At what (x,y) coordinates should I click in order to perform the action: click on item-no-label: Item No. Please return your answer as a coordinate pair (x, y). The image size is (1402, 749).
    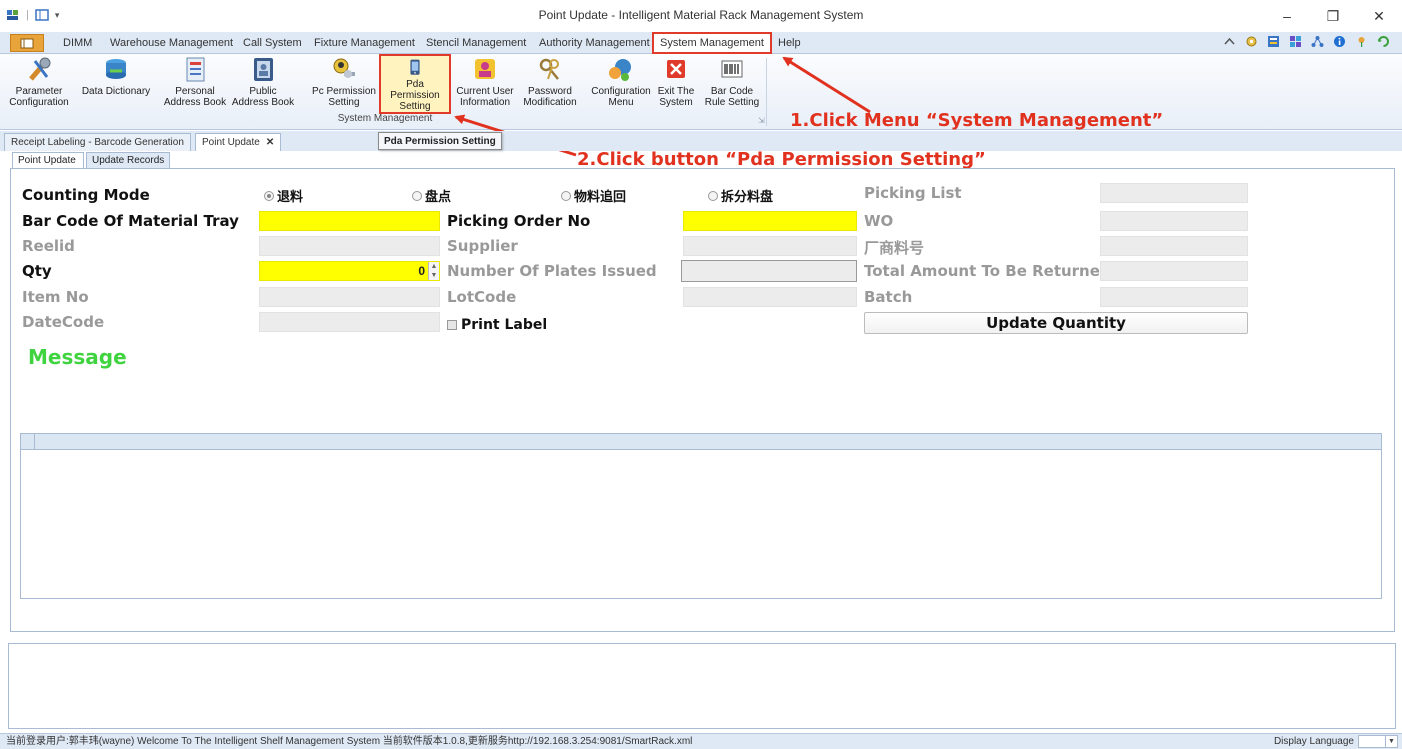
    Looking at the image, I should click on (55, 297).